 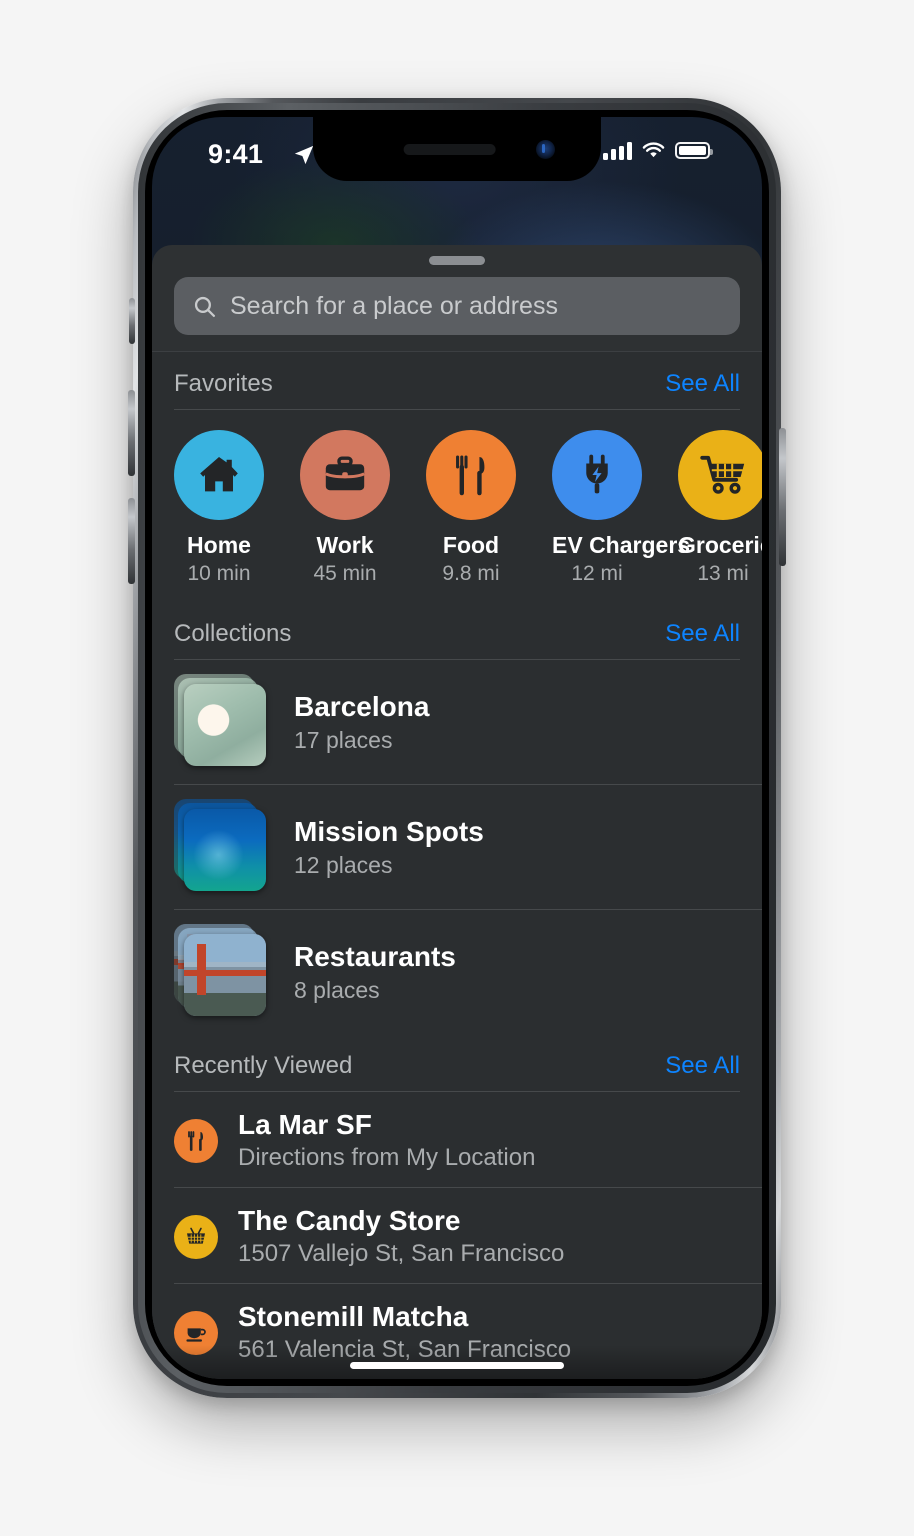 I want to click on power-button, so click(x=782, y=497).